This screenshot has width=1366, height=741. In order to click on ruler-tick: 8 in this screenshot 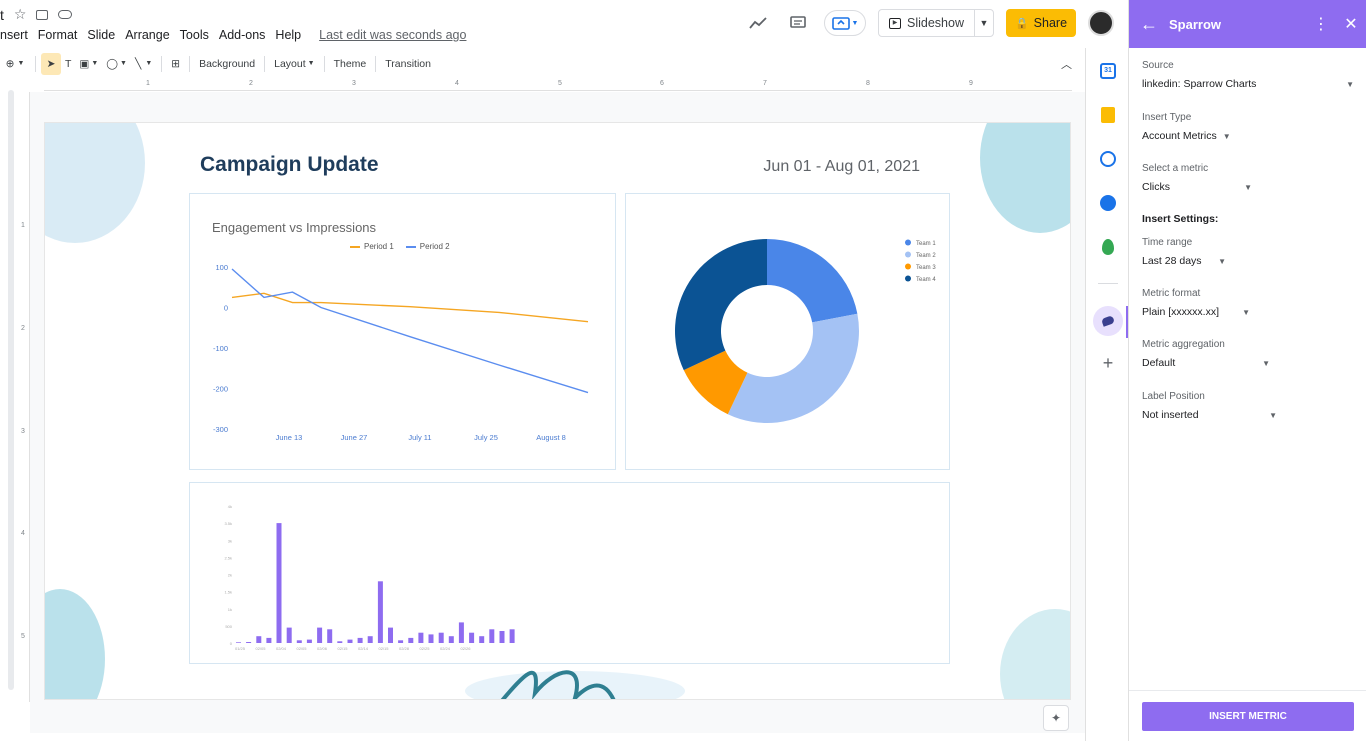, I will do `click(868, 83)`.